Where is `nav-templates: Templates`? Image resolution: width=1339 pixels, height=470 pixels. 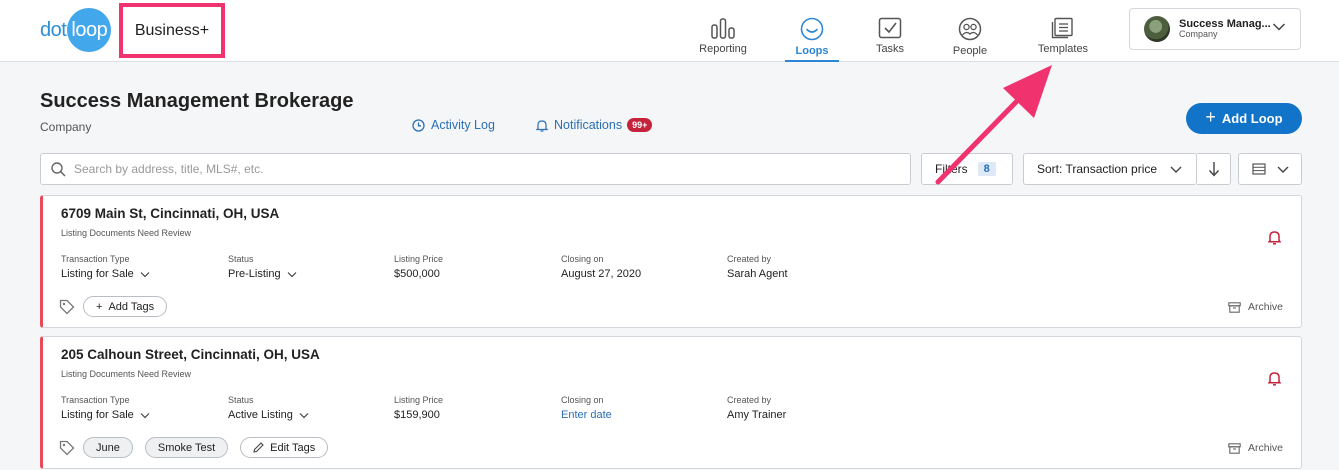 nav-templates: Templates is located at coordinates (1063, 31).